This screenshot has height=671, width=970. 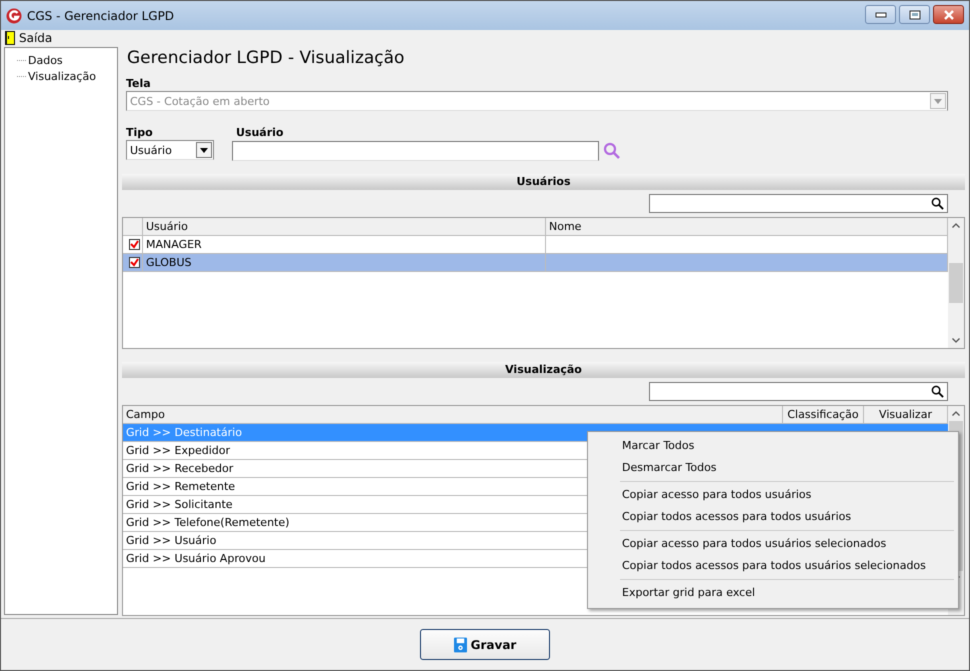 I want to click on table-cell: Grid >> Telefone(Remetente), so click(x=208, y=522).